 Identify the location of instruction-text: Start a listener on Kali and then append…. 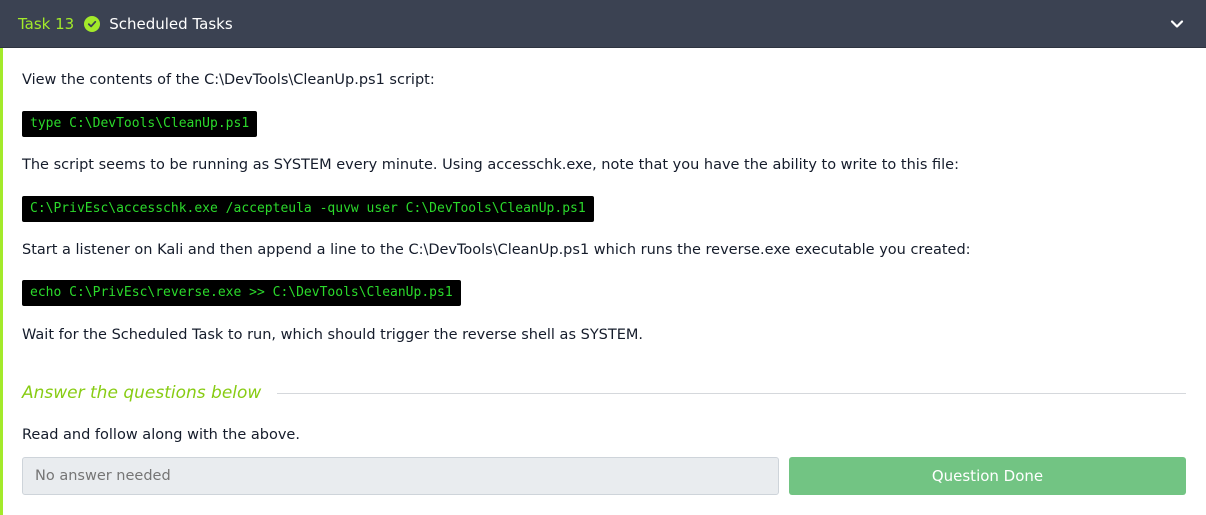
(496, 250).